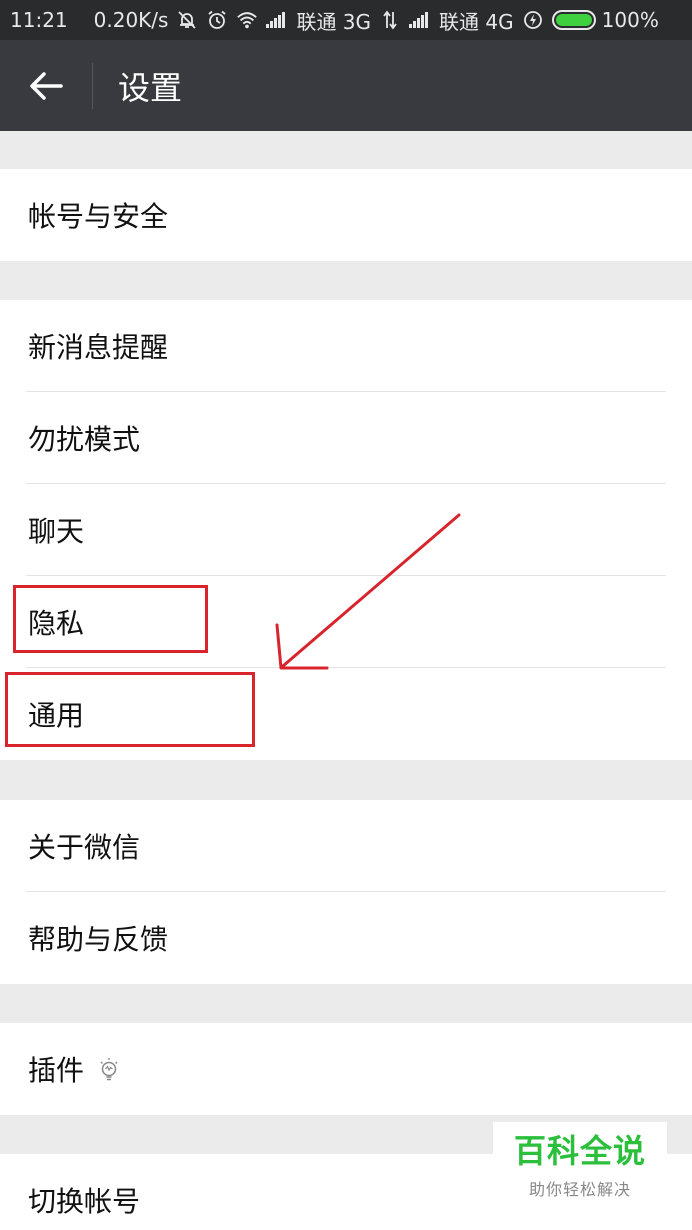  Describe the element at coordinates (368, 591) in the screenshot. I see `annotation-arrow-icon` at that location.